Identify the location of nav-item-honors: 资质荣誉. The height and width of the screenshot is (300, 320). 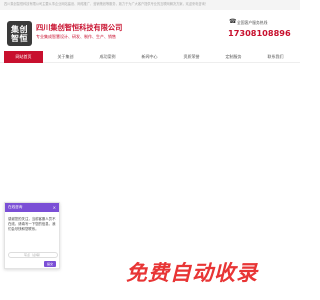
(191, 57).